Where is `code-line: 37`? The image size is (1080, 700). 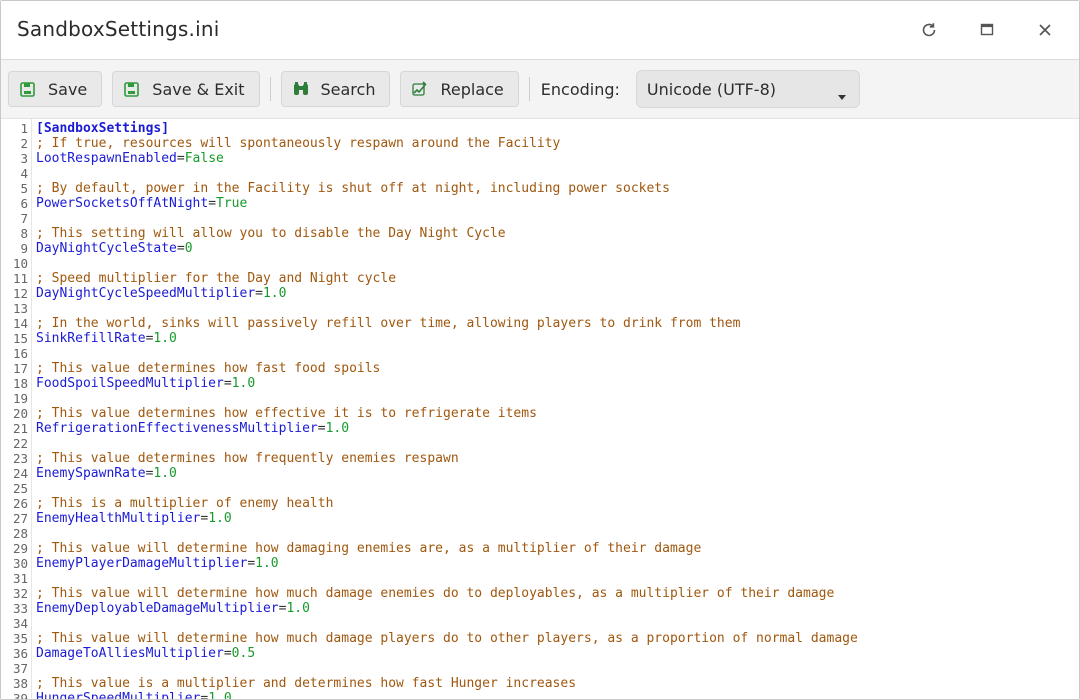
code-line: 37 is located at coordinates (540, 668).